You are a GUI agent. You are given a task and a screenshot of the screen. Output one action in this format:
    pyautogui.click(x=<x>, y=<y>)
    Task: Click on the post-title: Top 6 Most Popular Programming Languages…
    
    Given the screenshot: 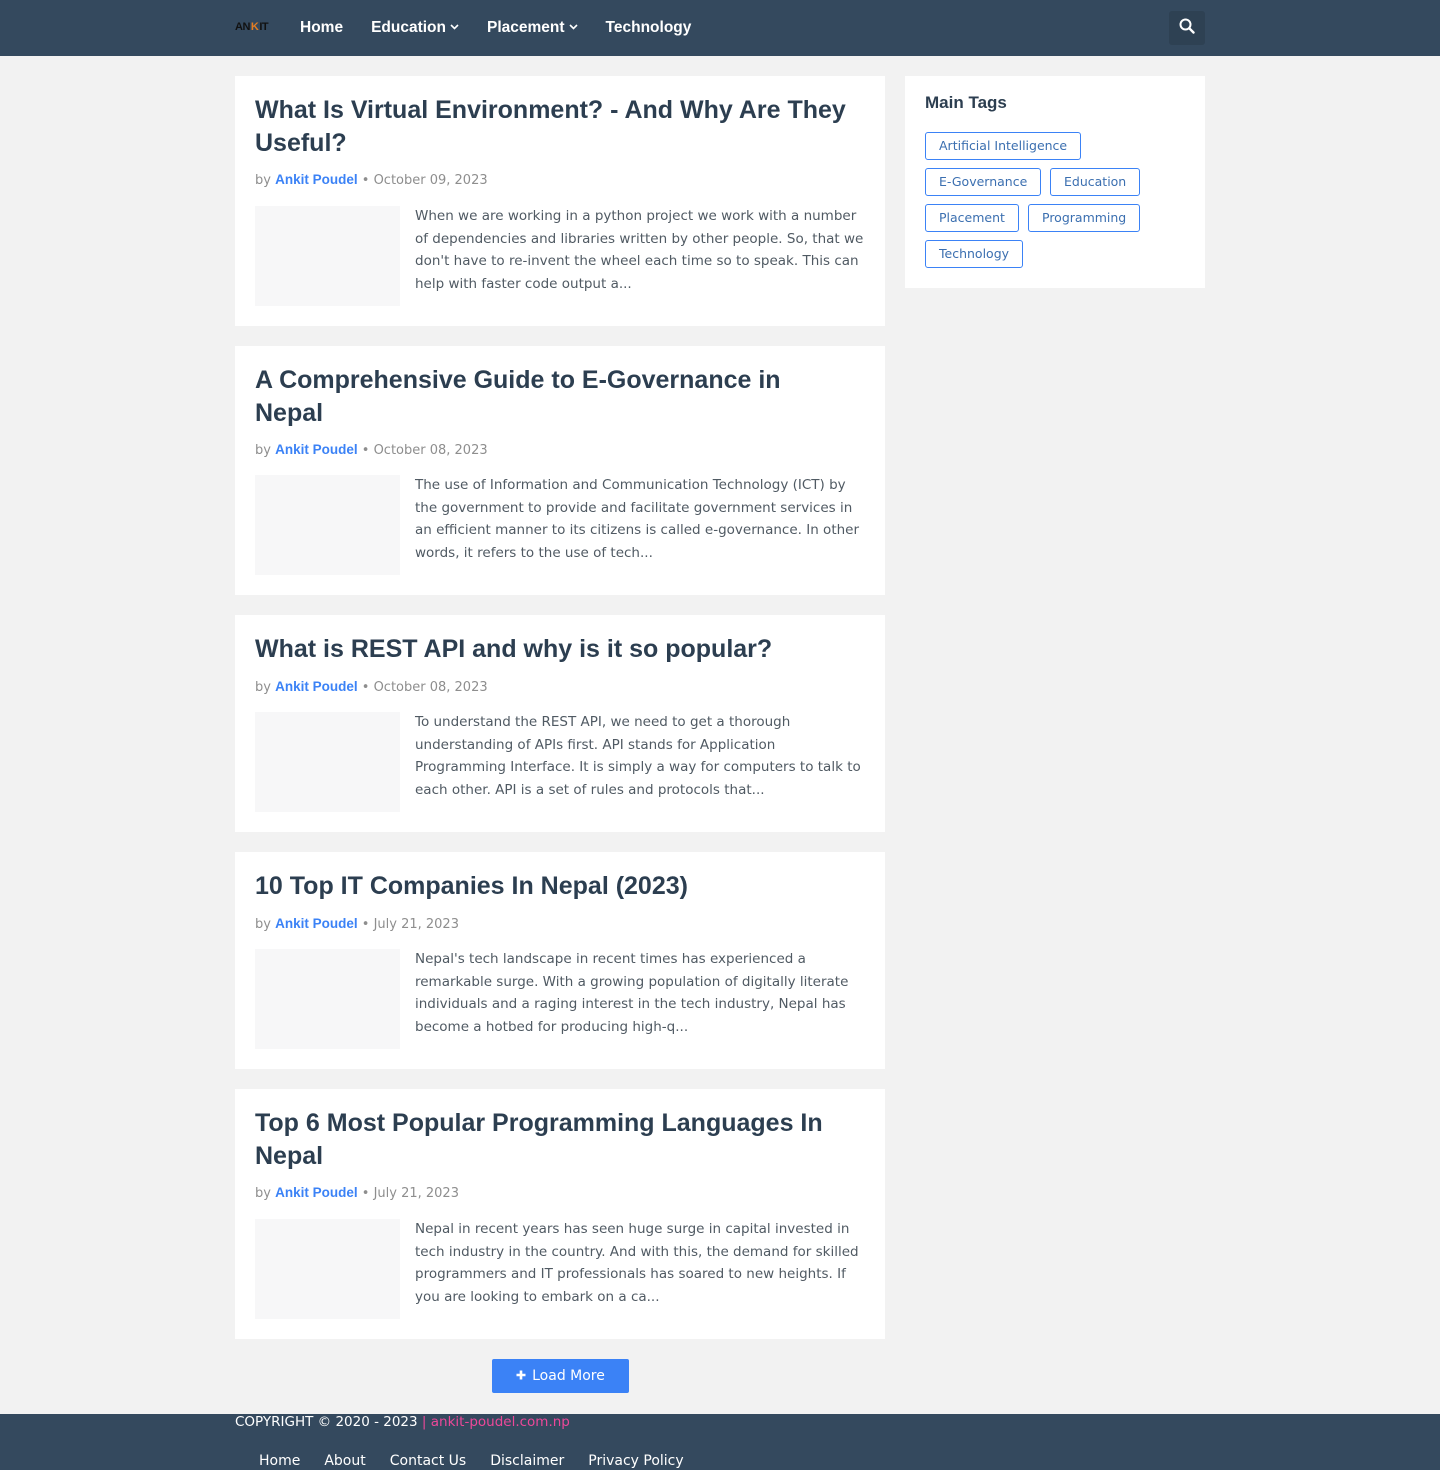 What is the action you would take?
    pyautogui.click(x=555, y=1140)
    